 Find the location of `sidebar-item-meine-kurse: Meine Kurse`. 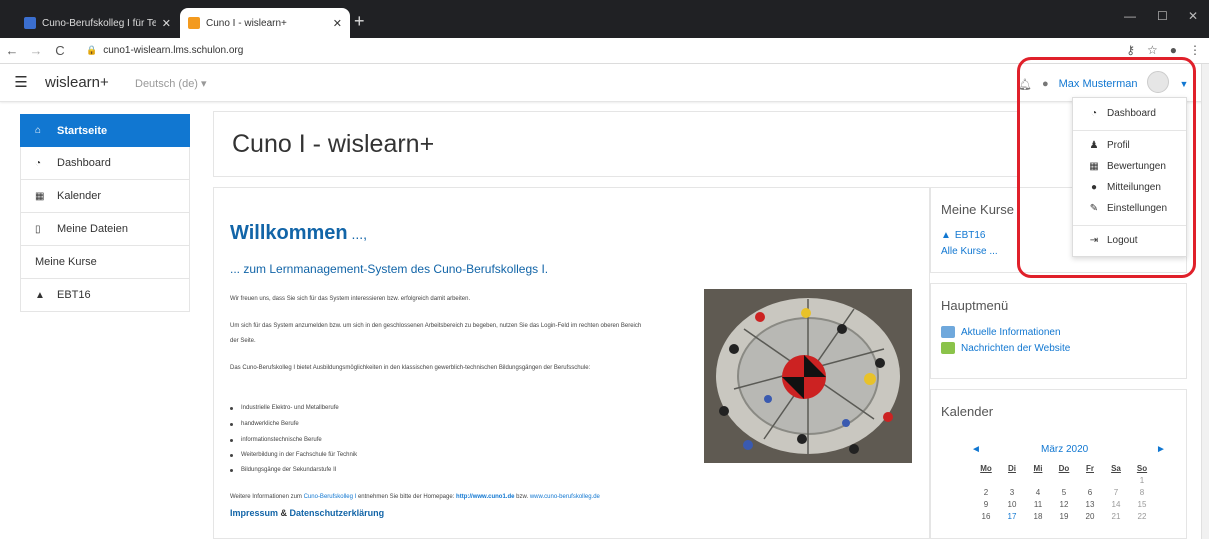

sidebar-item-meine-kurse: Meine Kurse is located at coordinates (105, 262).